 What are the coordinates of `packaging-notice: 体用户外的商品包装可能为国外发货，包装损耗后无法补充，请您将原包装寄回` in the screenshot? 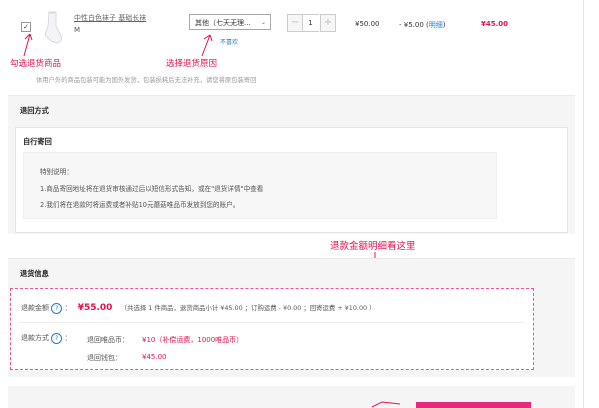 It's located at (146, 80).